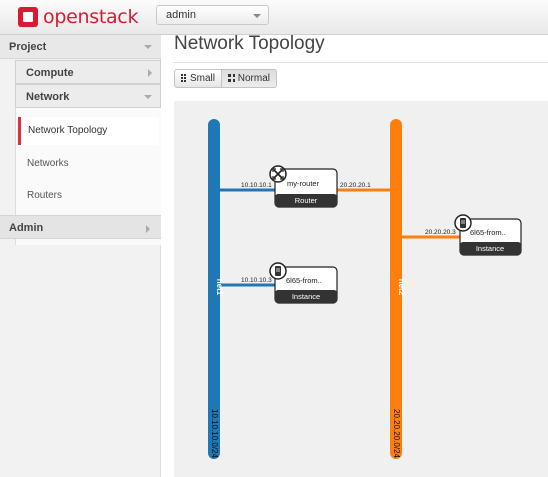 Image resolution: width=548 pixels, height=477 pixels. What do you see at coordinates (88, 196) in the screenshot?
I see `sidebar-item-routers: Routers` at bounding box center [88, 196].